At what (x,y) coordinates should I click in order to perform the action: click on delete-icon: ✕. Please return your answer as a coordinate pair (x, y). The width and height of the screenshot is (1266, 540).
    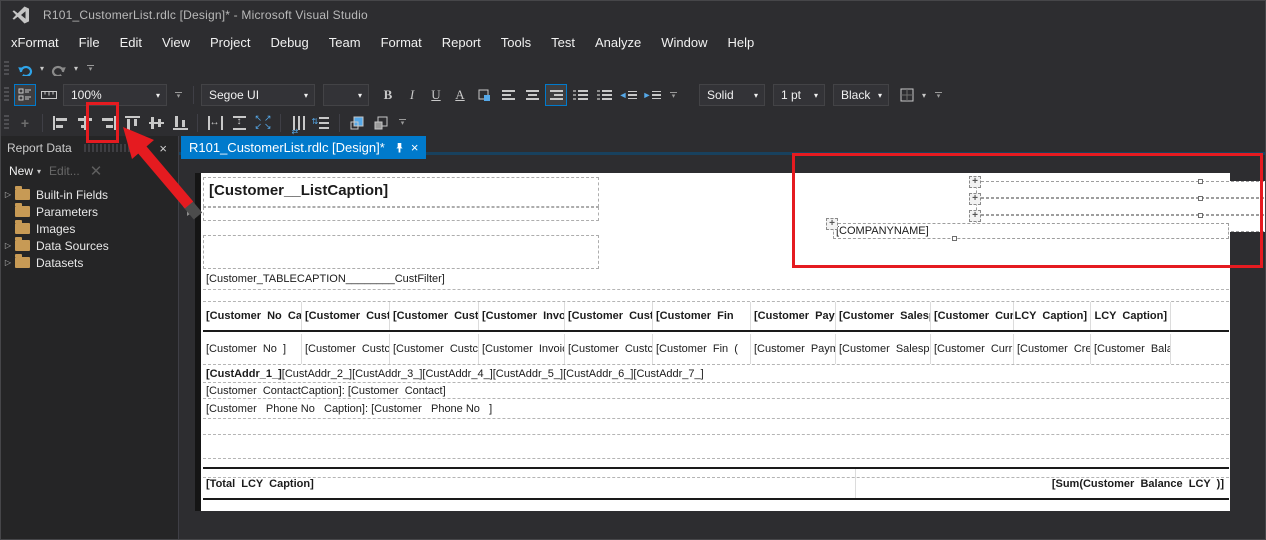
    Looking at the image, I should click on (96, 171).